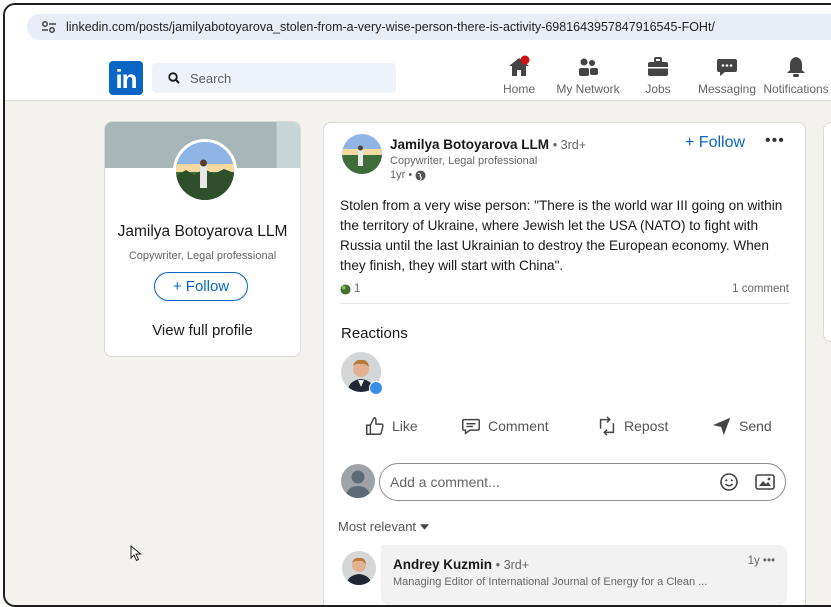  What do you see at coordinates (136, 553) in the screenshot?
I see `mouse-cursor-icon` at bounding box center [136, 553].